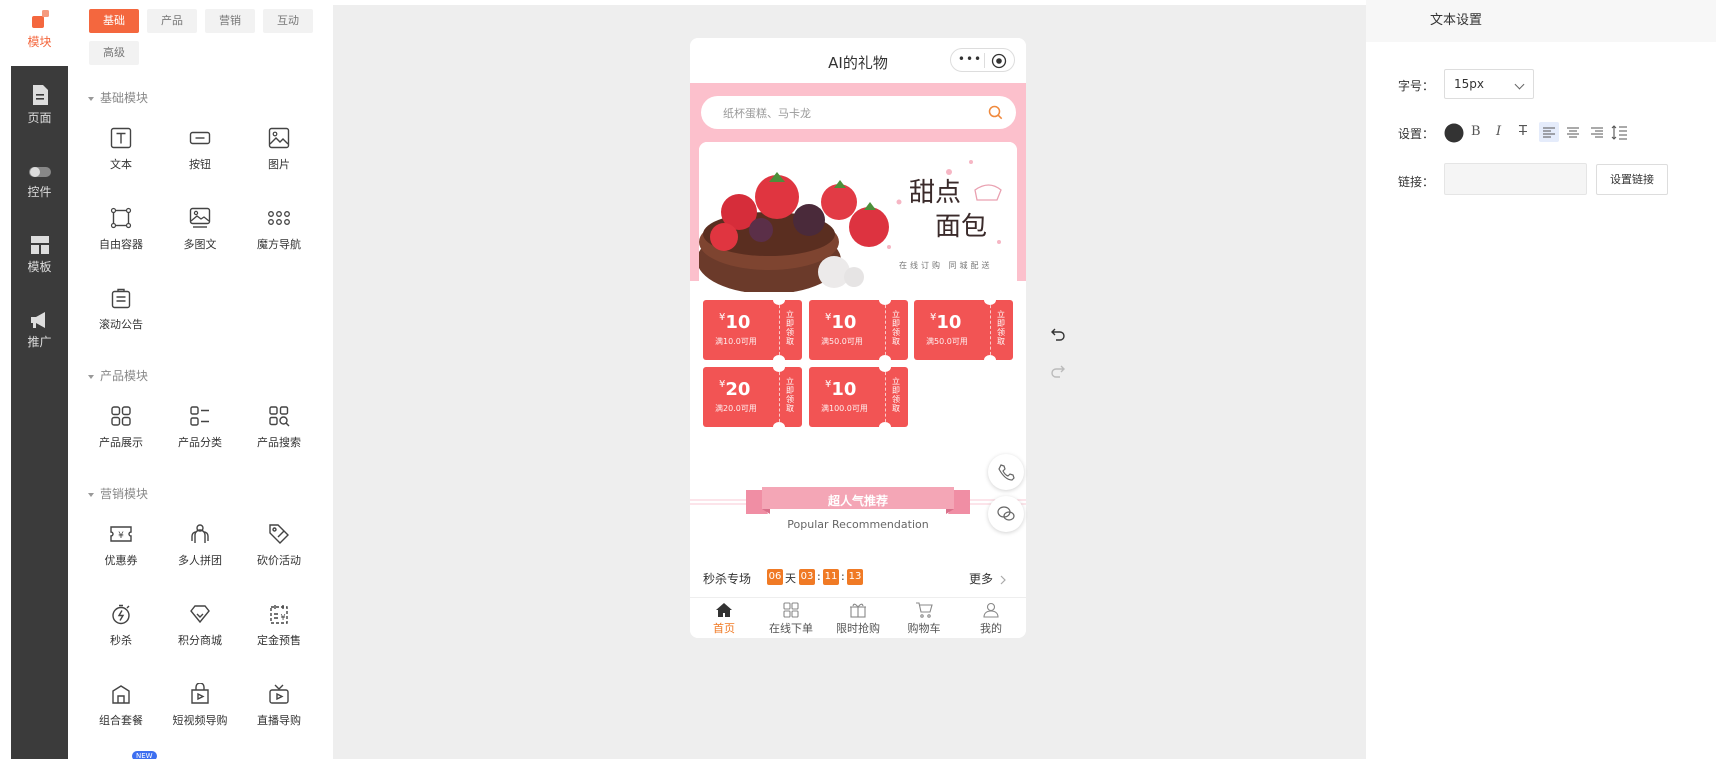 The width and height of the screenshot is (1716, 759). Describe the element at coordinates (39, 182) in the screenshot. I see `rail-item-control: 控件` at that location.